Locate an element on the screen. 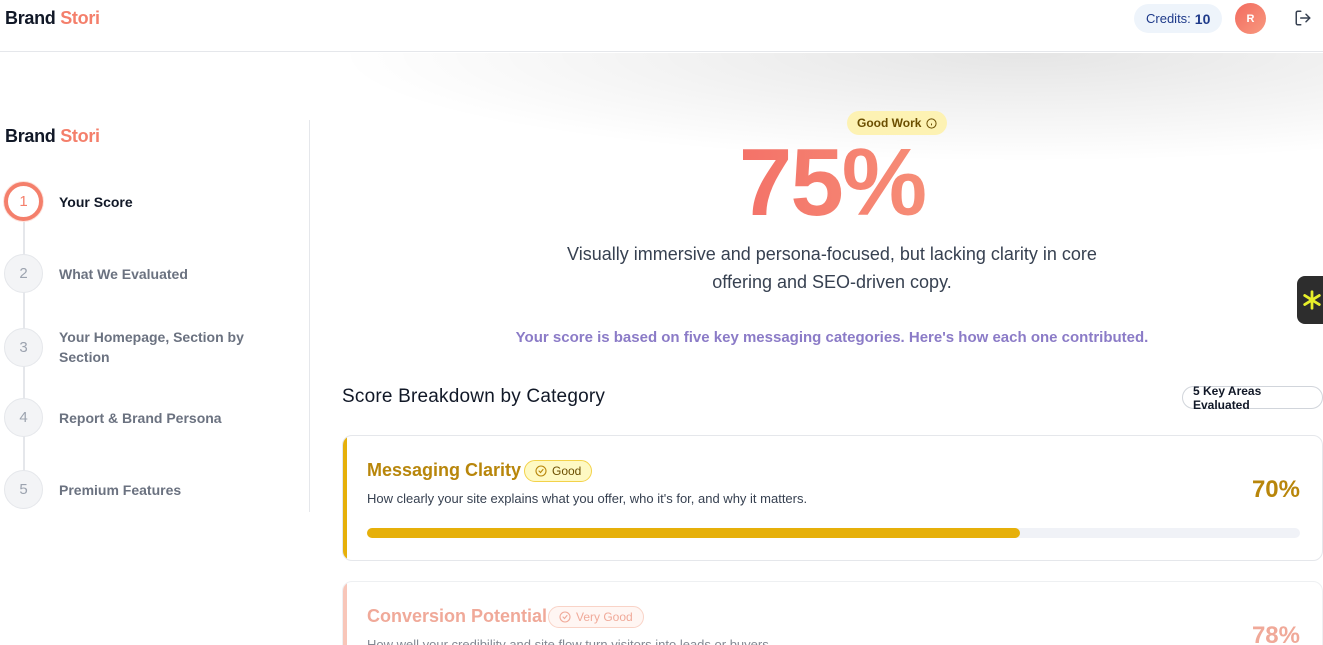 The image size is (1323, 645). user-avatar: R is located at coordinates (1250, 18).